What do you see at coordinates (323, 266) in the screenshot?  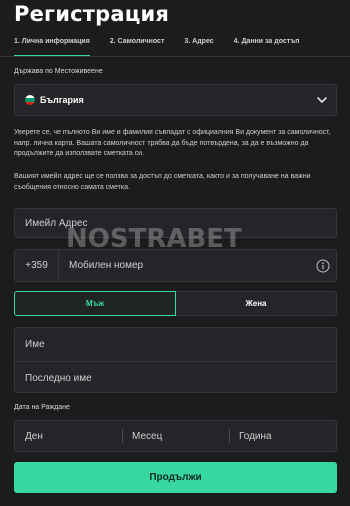 I see `info-icon` at bounding box center [323, 266].